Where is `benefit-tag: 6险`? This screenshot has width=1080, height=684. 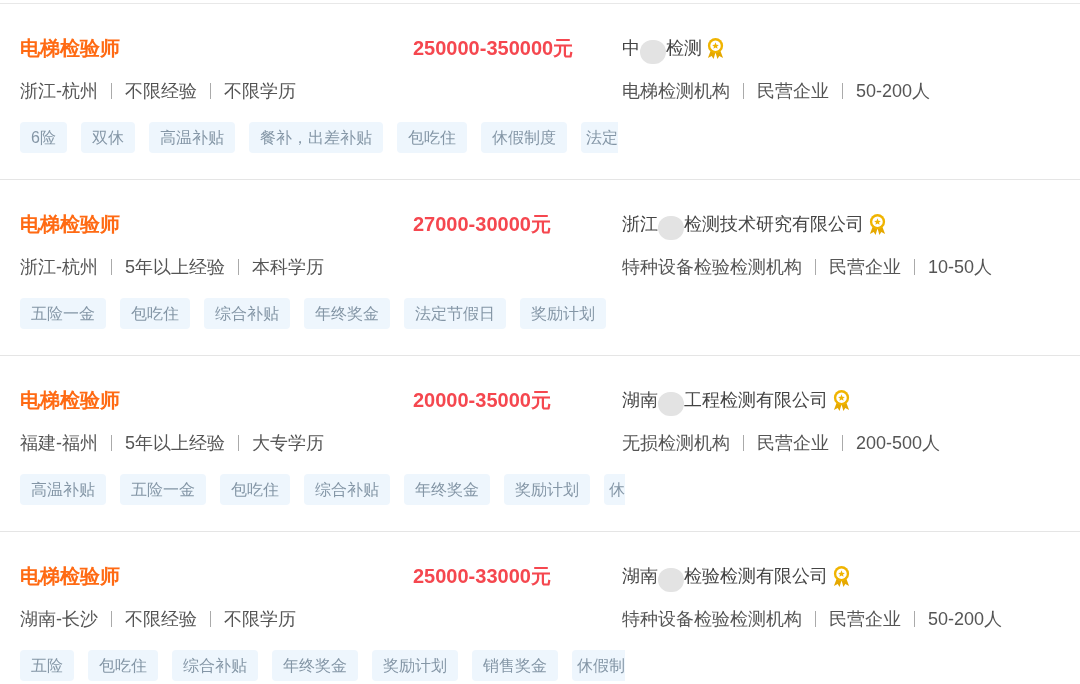 benefit-tag: 6险 is located at coordinates (43, 137).